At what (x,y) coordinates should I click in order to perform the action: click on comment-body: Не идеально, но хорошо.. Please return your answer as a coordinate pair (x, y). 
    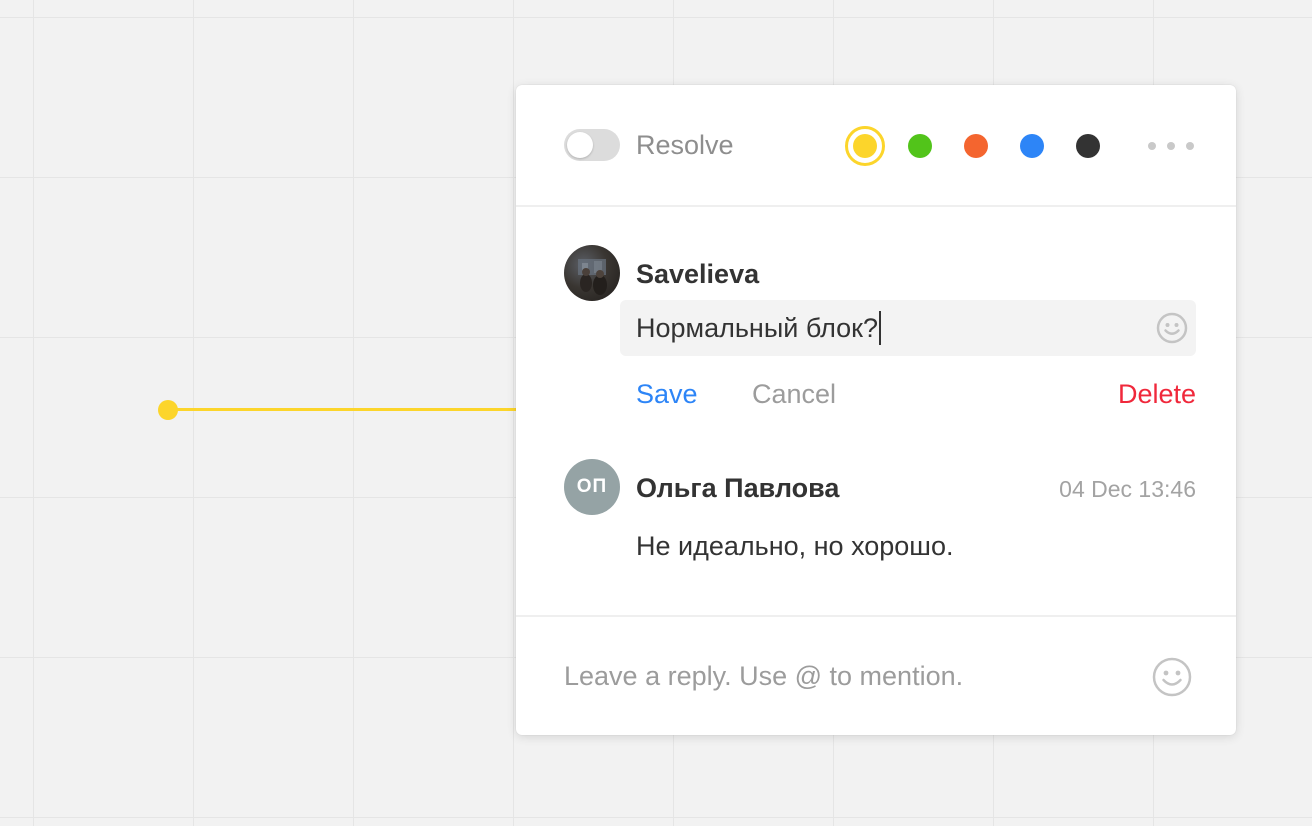
    Looking at the image, I should click on (795, 546).